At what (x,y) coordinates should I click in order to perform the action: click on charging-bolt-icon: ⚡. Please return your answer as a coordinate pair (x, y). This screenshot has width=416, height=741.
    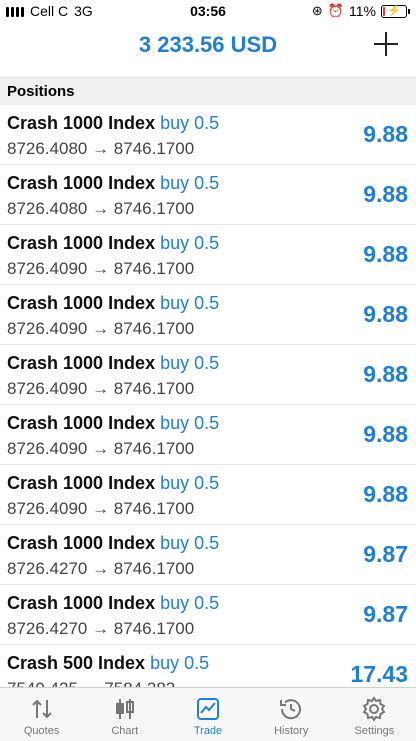
    Looking at the image, I should click on (394, 10).